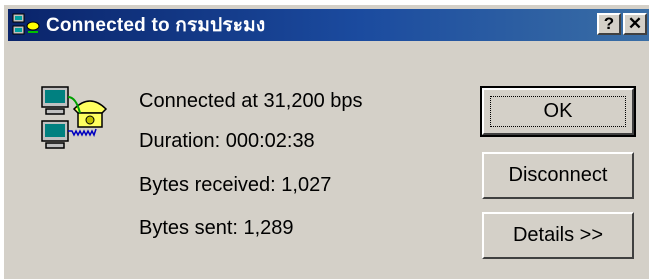 Image resolution: width=649 pixels, height=279 pixels. Describe the element at coordinates (609, 24) in the screenshot. I see `help-button: ?` at that location.